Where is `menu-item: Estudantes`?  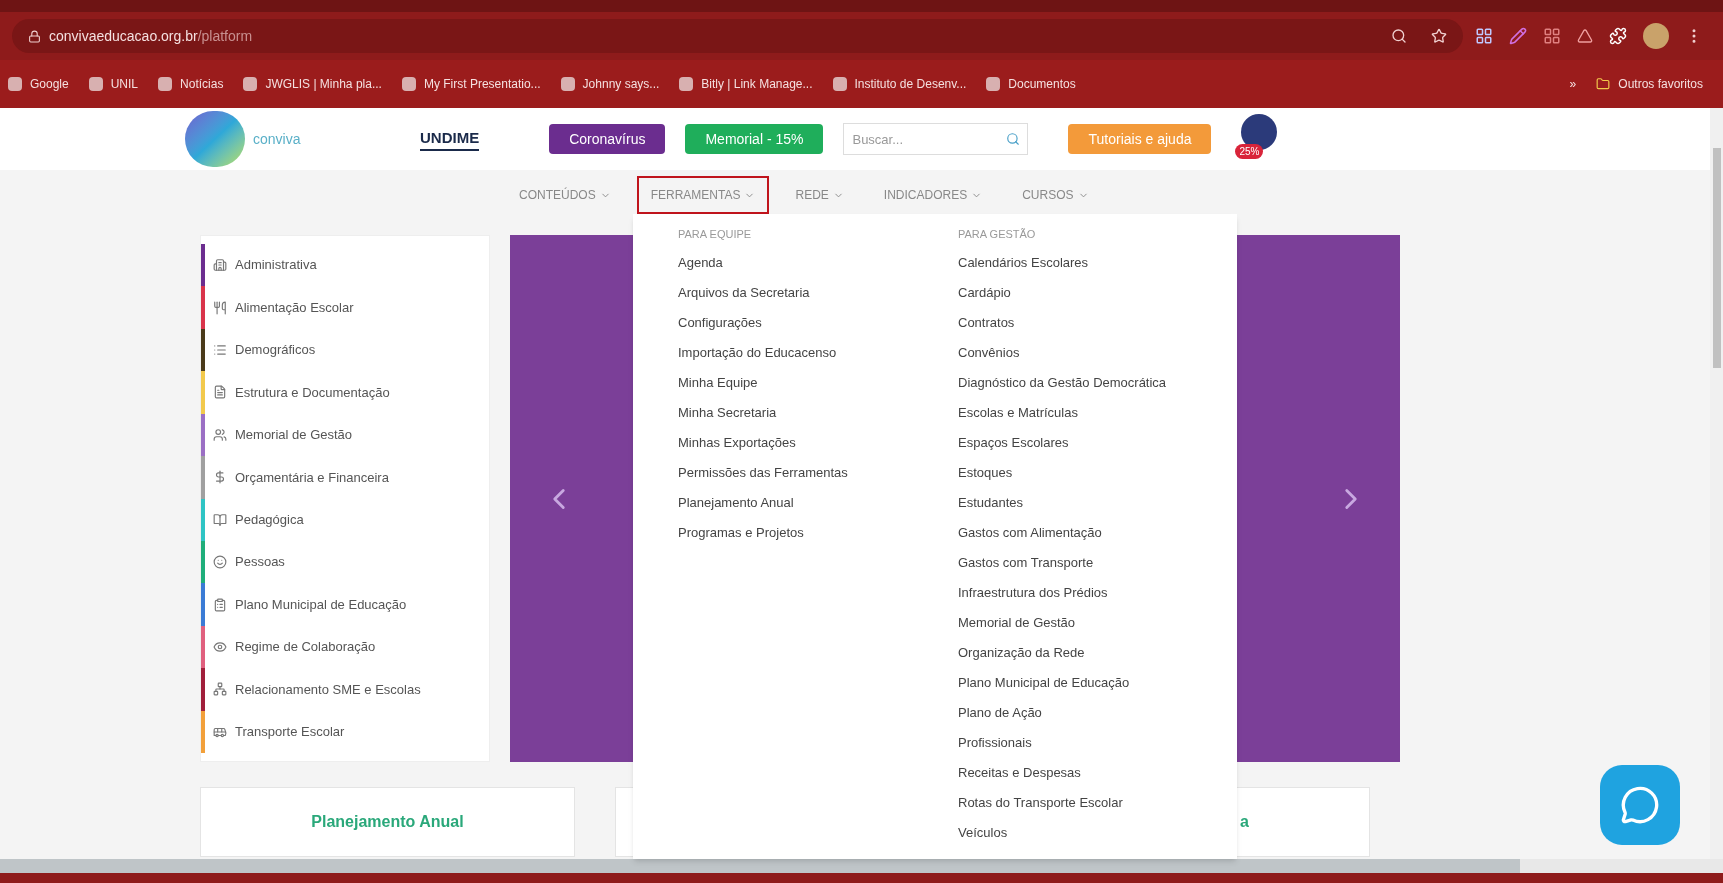 menu-item: Estudantes is located at coordinates (1083, 503).